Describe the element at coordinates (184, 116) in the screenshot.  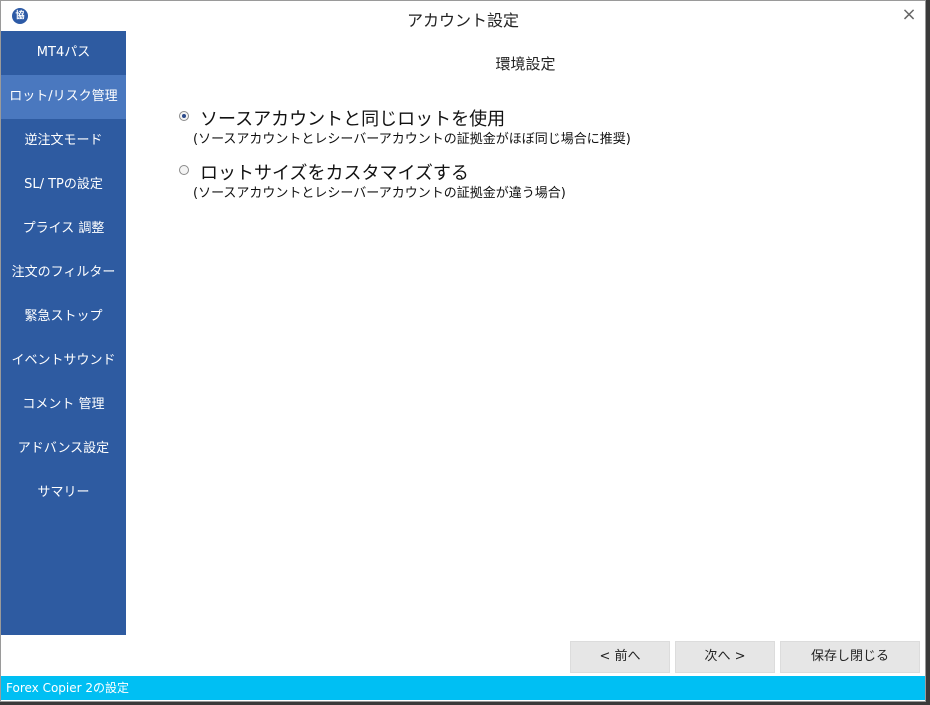
I see `radio-same-lot` at that location.